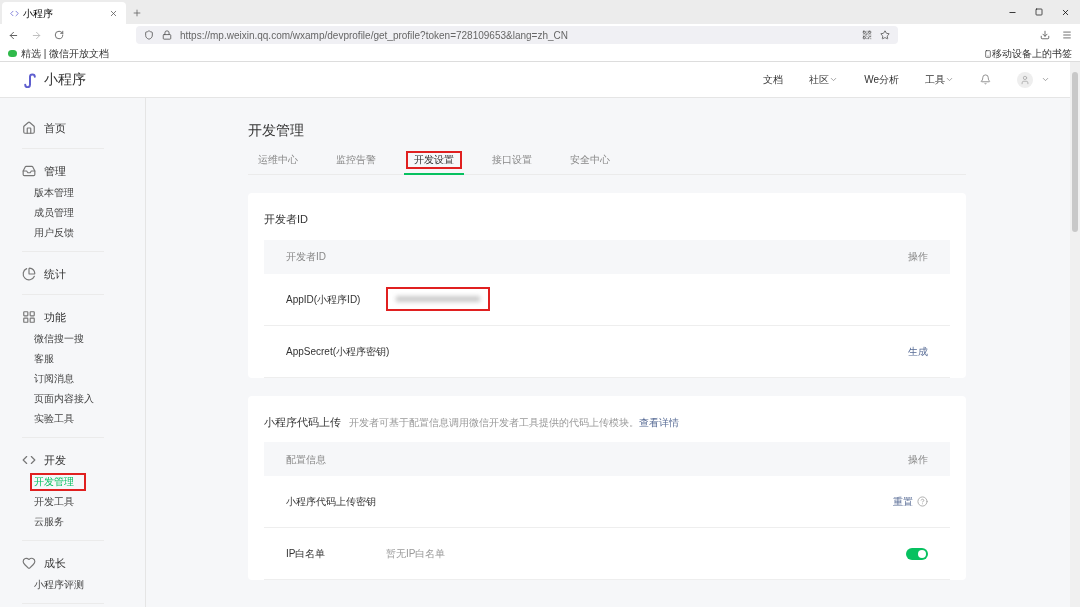 The image size is (1080, 607). I want to click on nav-link: 文档, so click(773, 79).